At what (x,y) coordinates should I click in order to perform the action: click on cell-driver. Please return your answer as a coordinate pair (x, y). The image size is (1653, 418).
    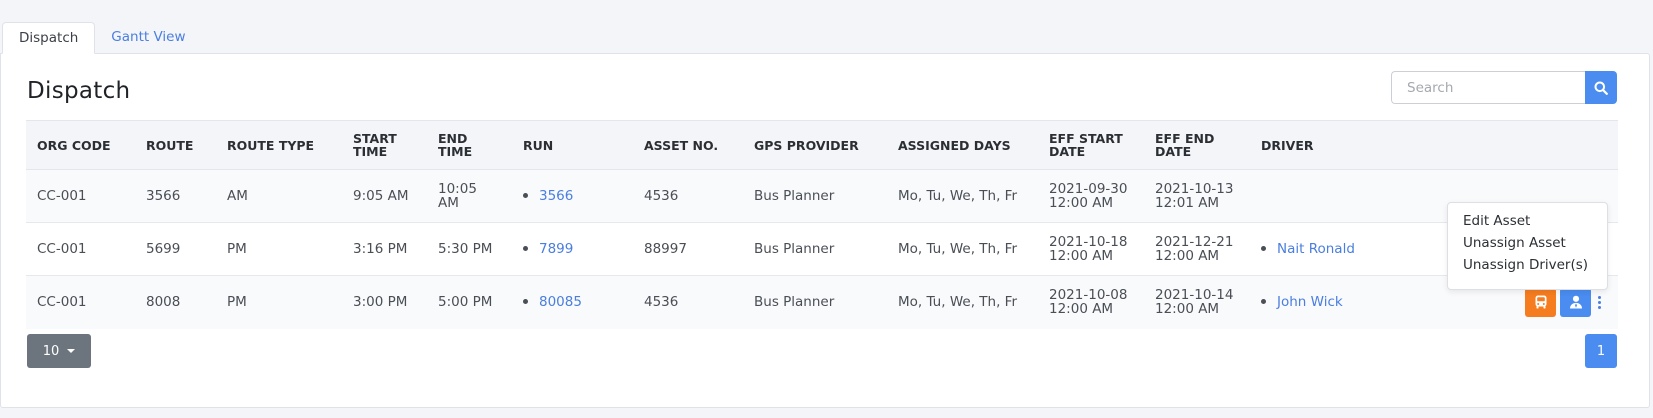
    Looking at the image, I should click on (1310, 196).